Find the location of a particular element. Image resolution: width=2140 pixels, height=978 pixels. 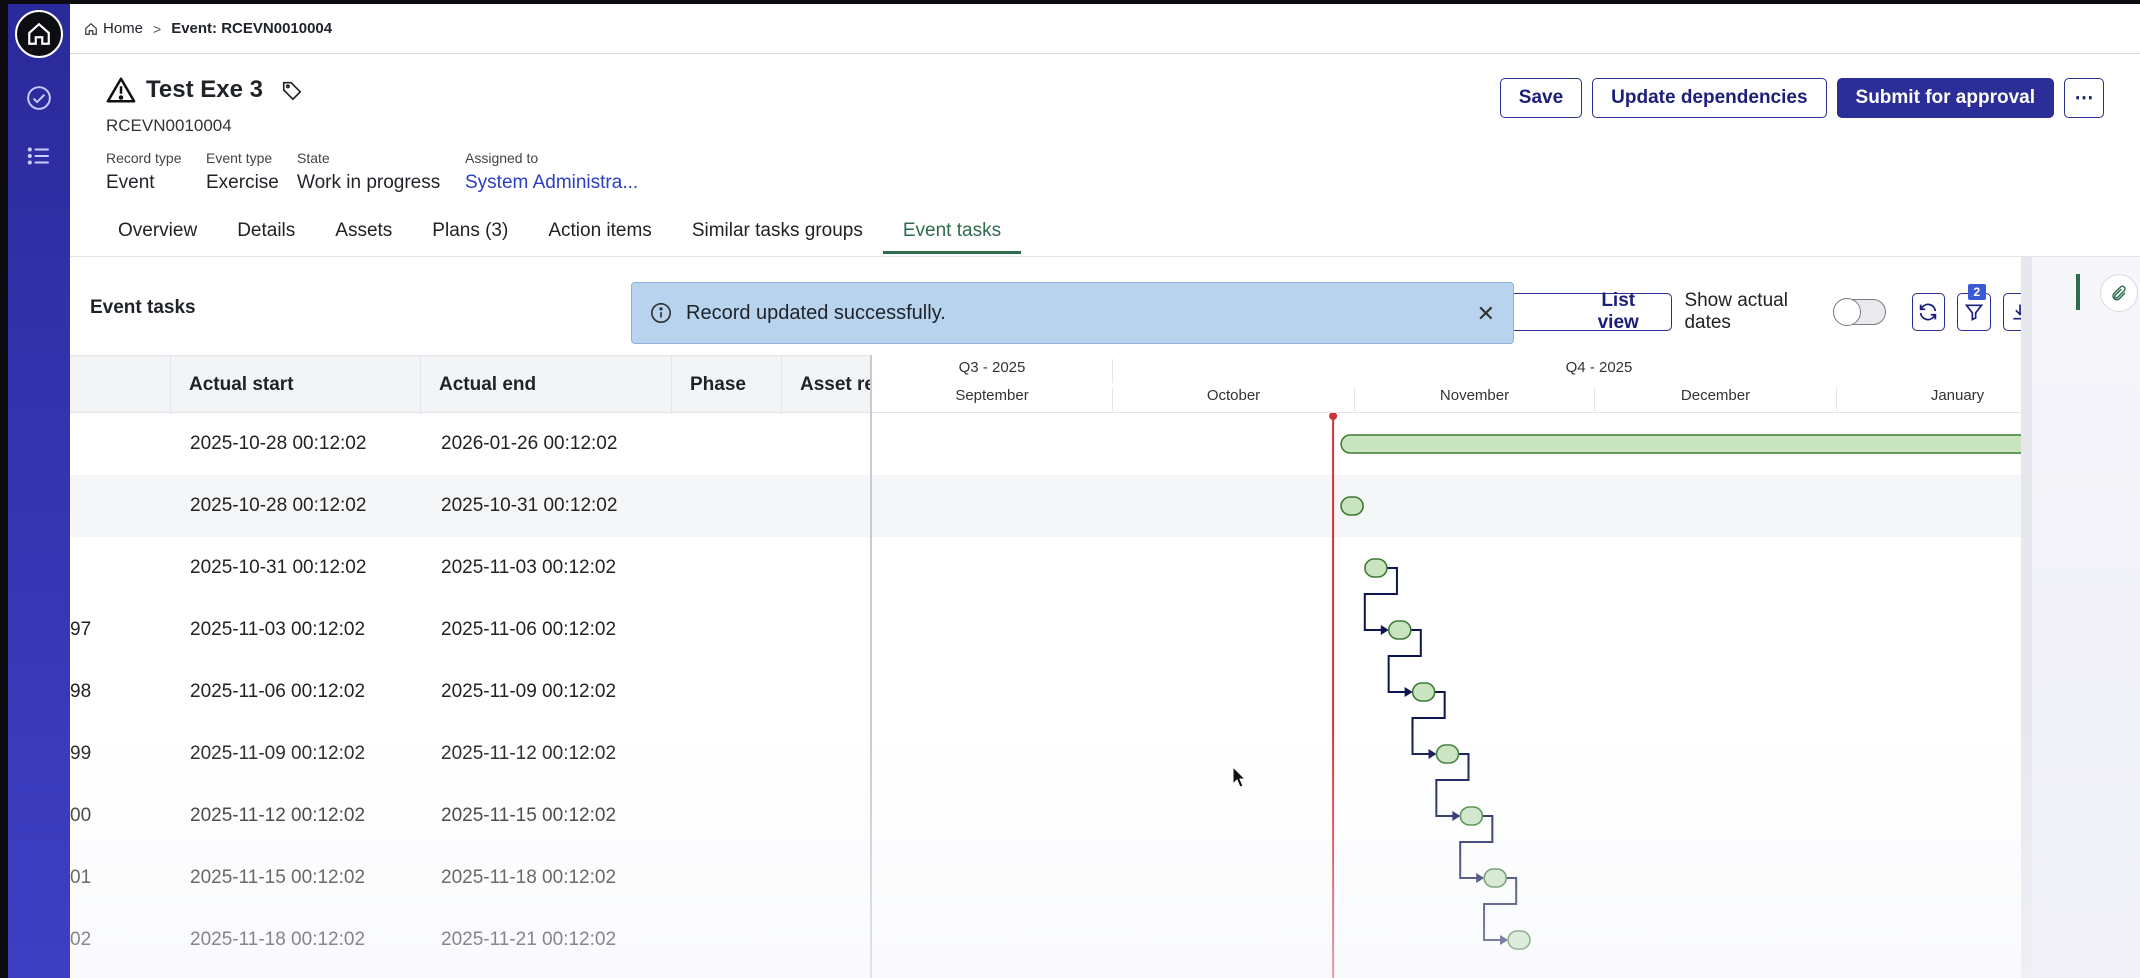

success-toast: Record updated successfully. ✕ is located at coordinates (1072, 313).